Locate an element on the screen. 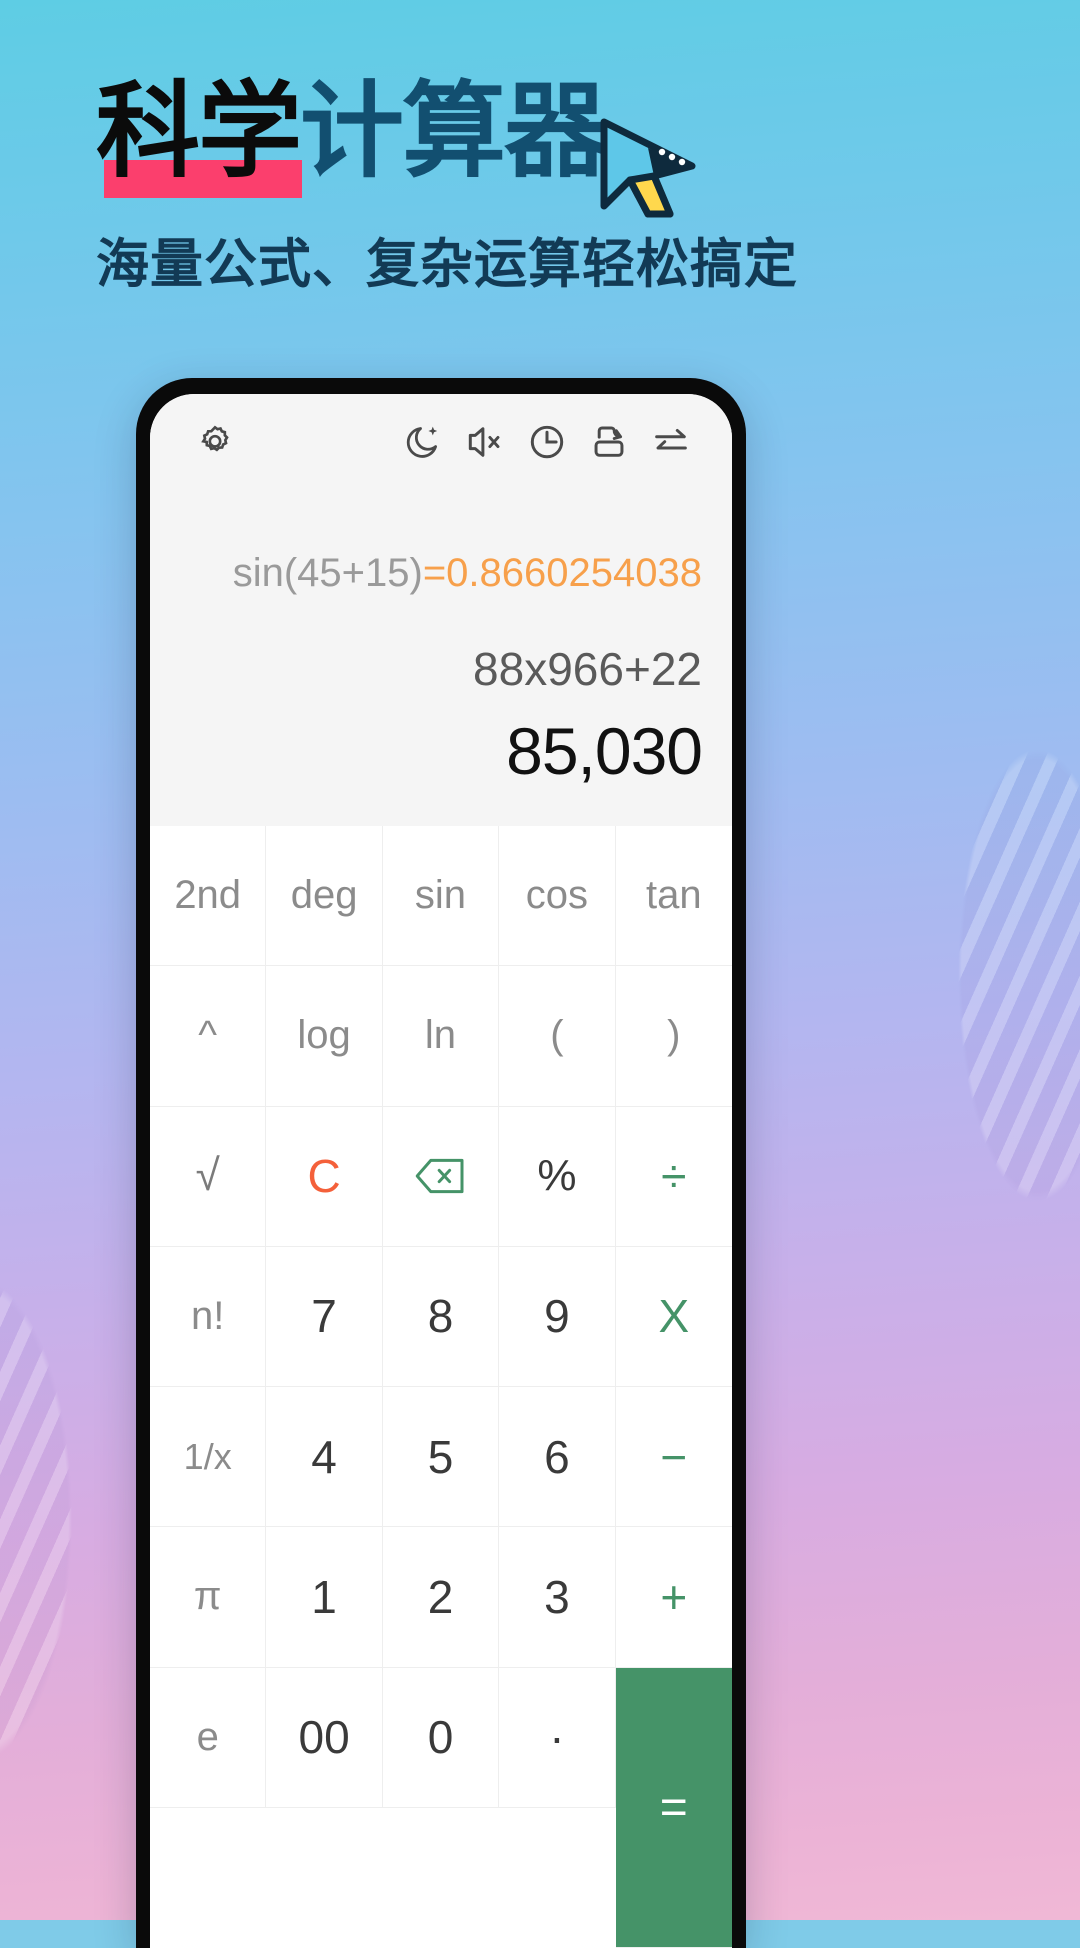 The width and height of the screenshot is (1080, 1948). key-2nd: 2nd is located at coordinates (208, 896).